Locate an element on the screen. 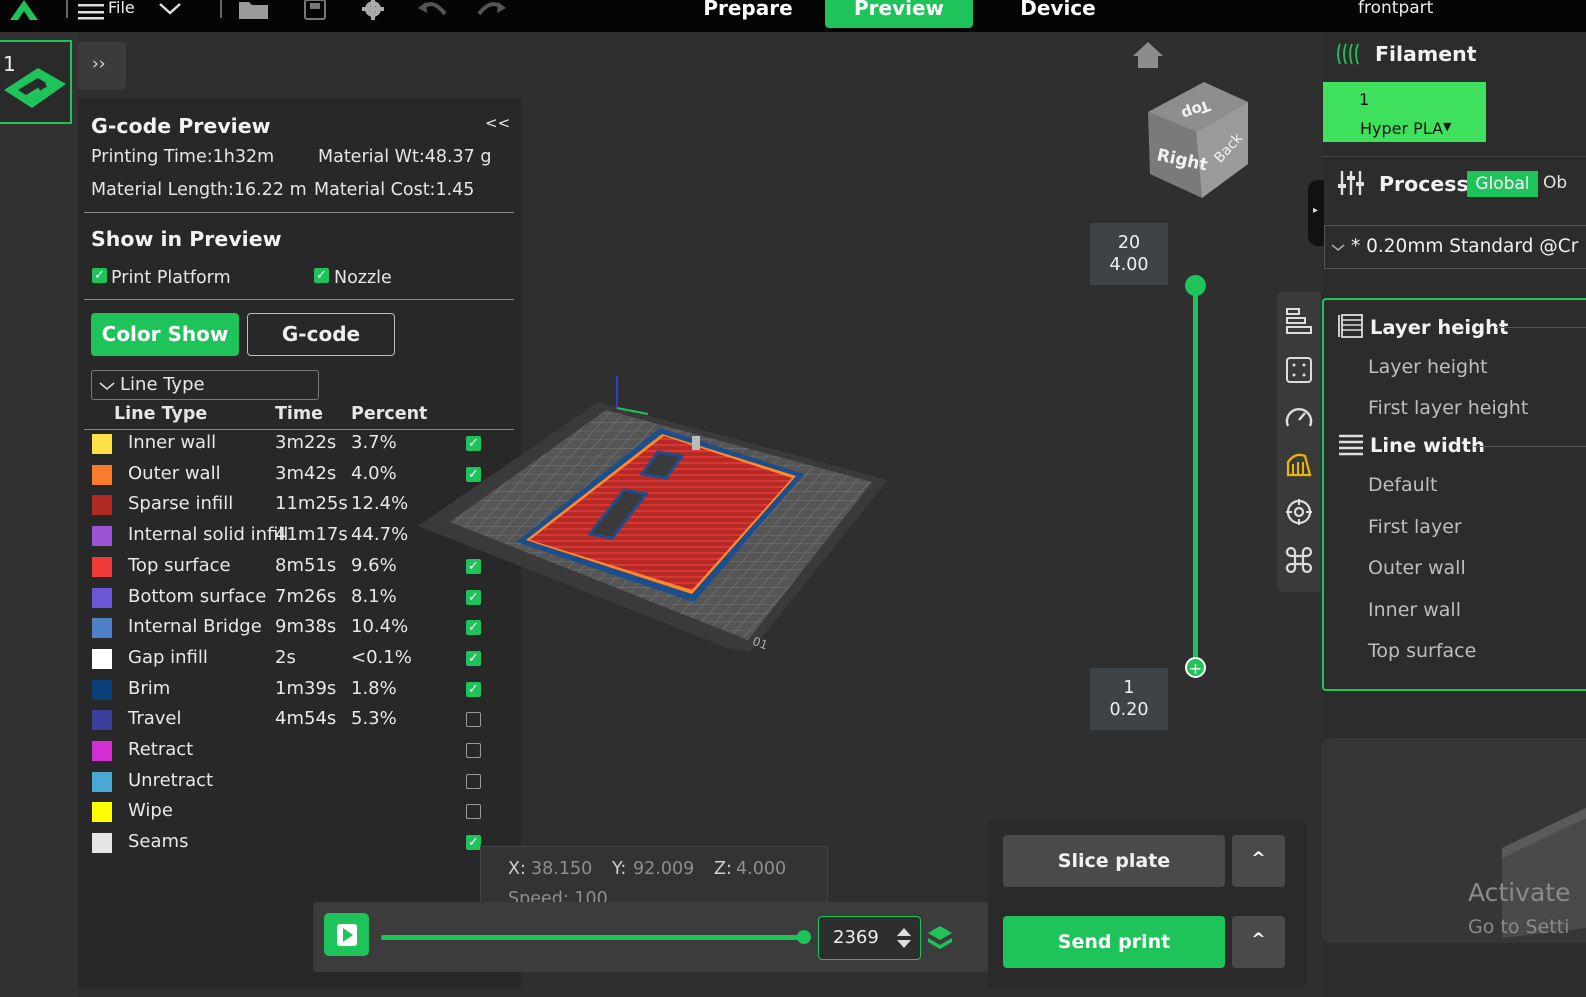 This screenshot has width=1586, height=997. setting-inner-wall: Inner wall is located at coordinates (1414, 610).